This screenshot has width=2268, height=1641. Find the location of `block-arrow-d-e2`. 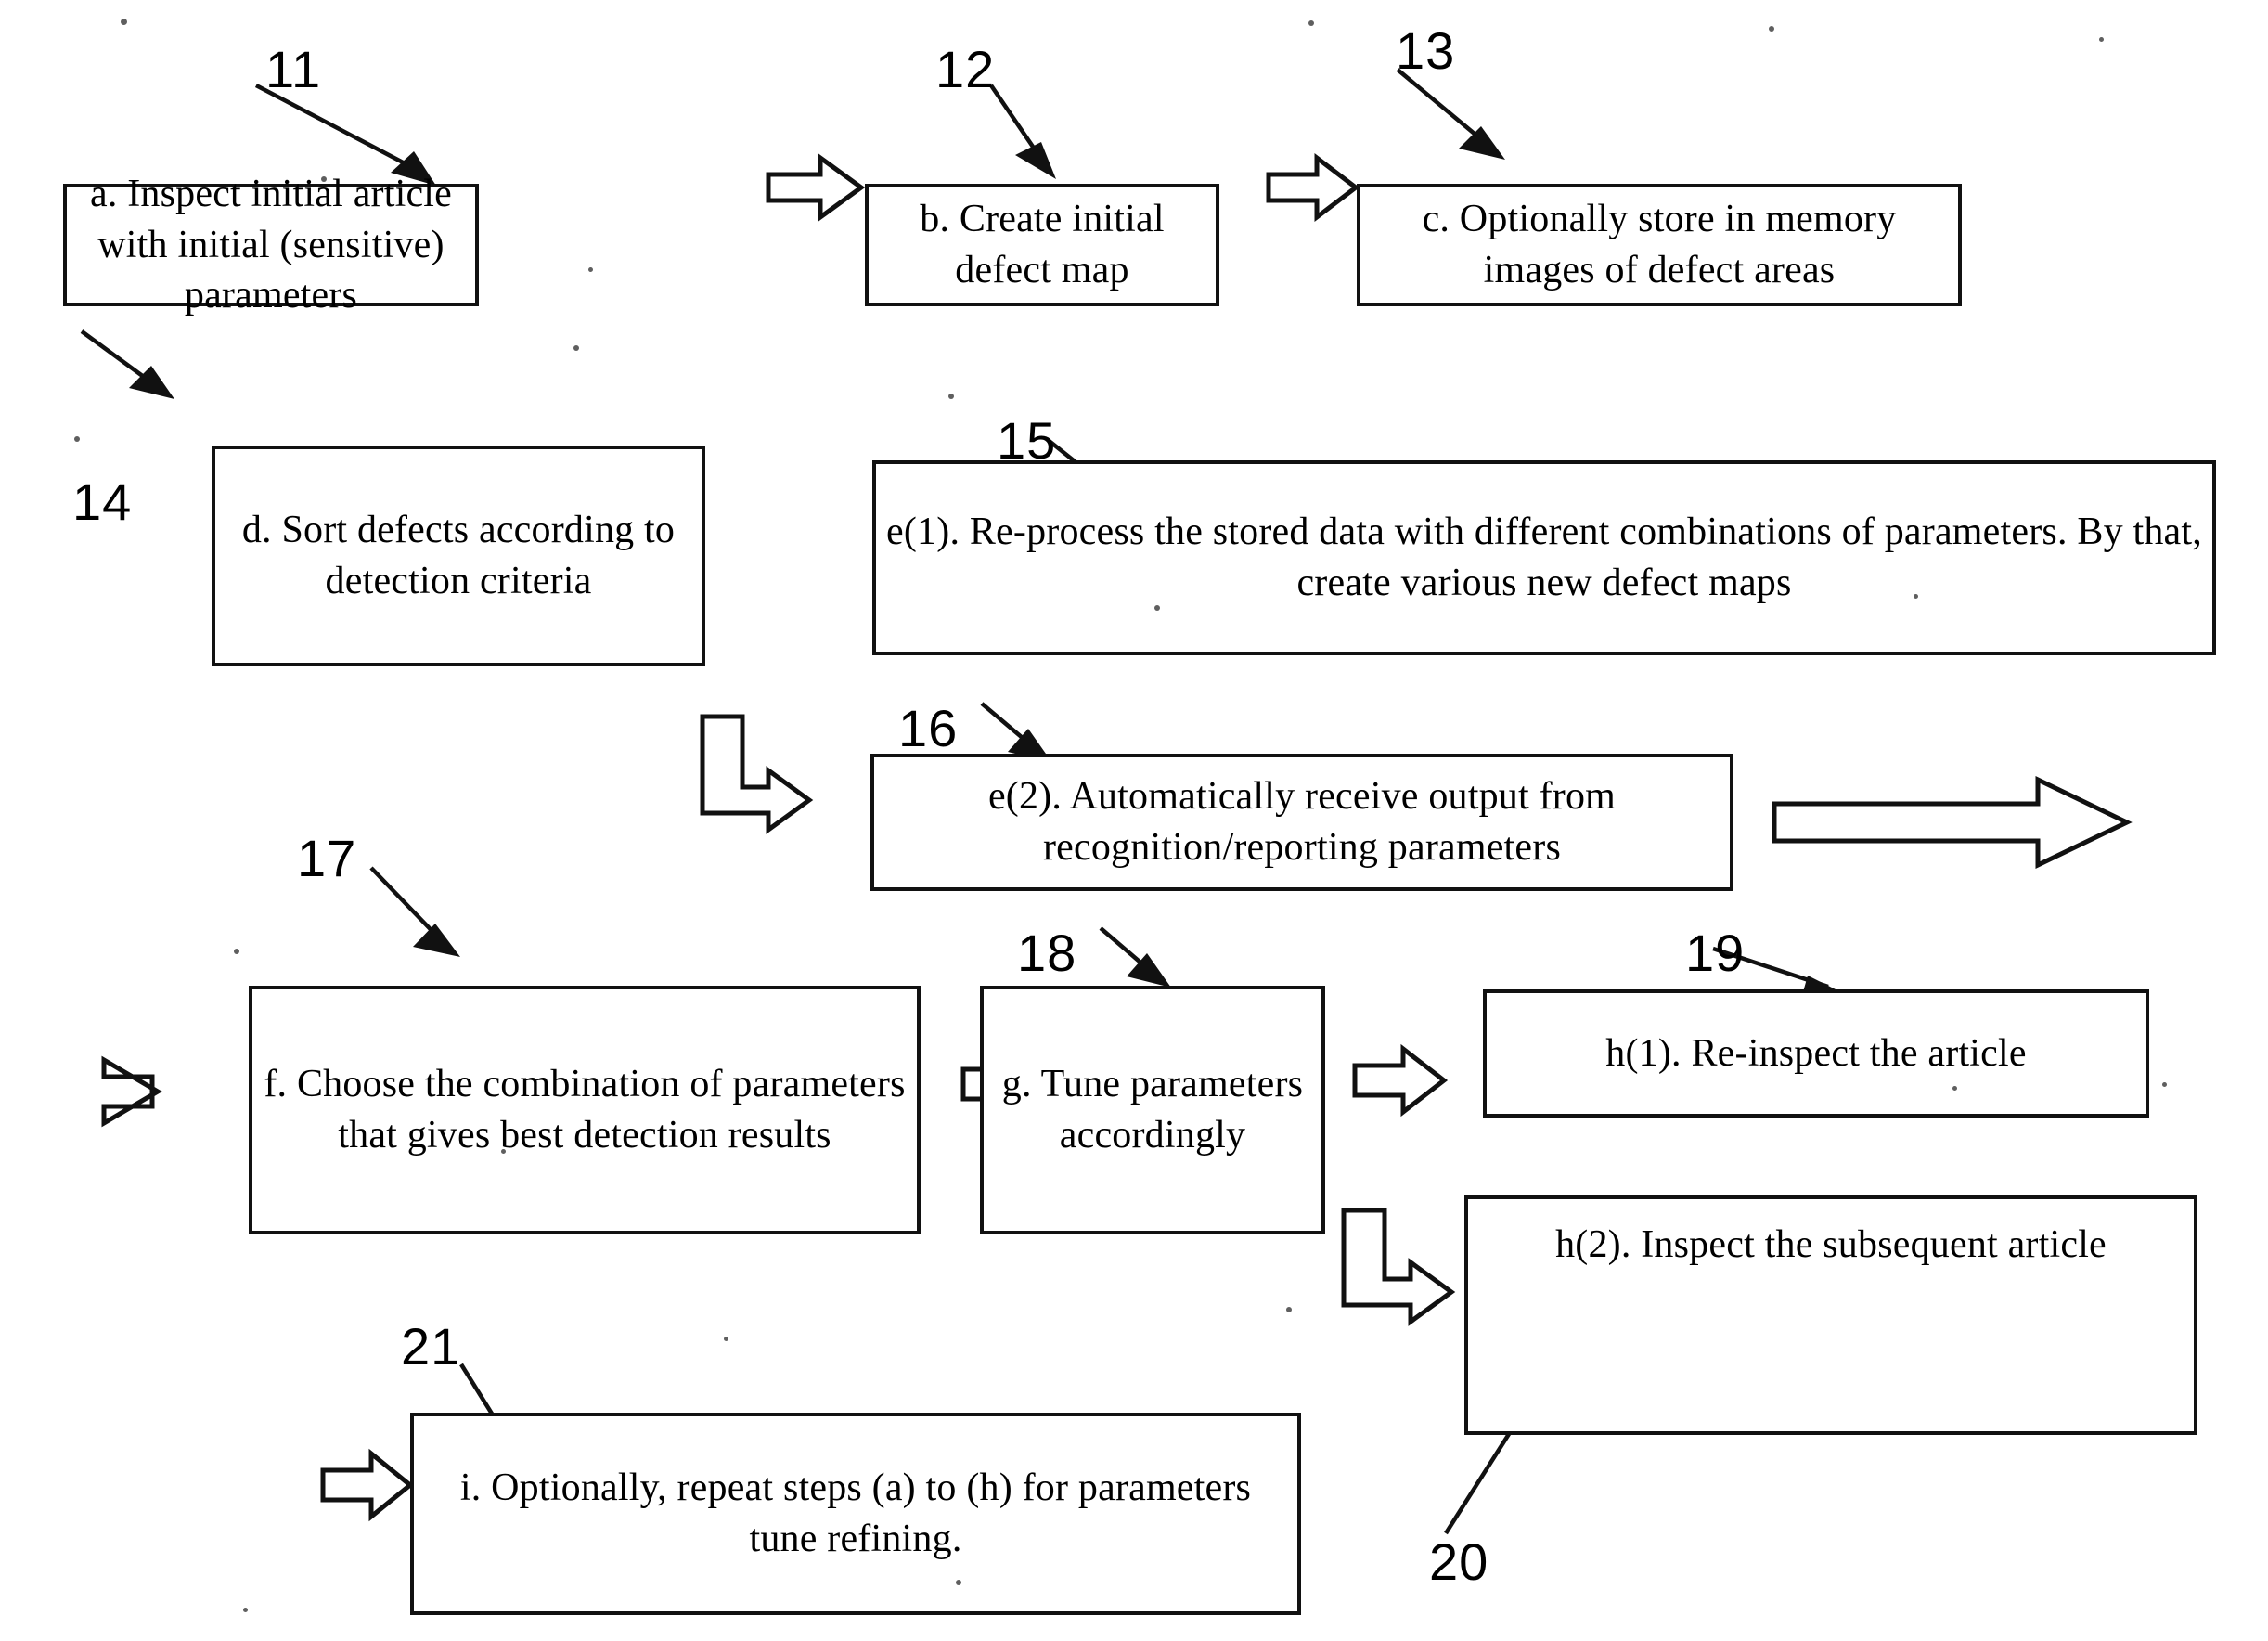

block-arrow-d-e2 is located at coordinates (757, 774).